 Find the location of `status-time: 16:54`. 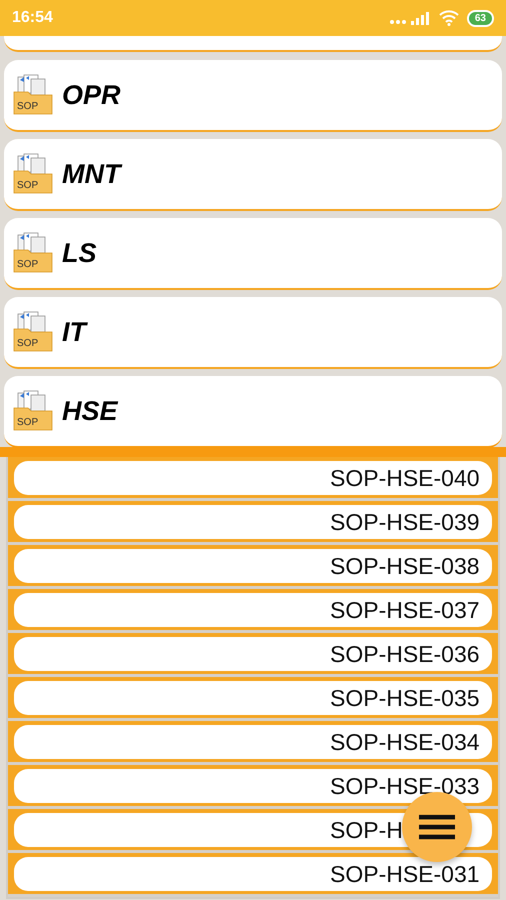

status-time: 16:54 is located at coordinates (32, 18).